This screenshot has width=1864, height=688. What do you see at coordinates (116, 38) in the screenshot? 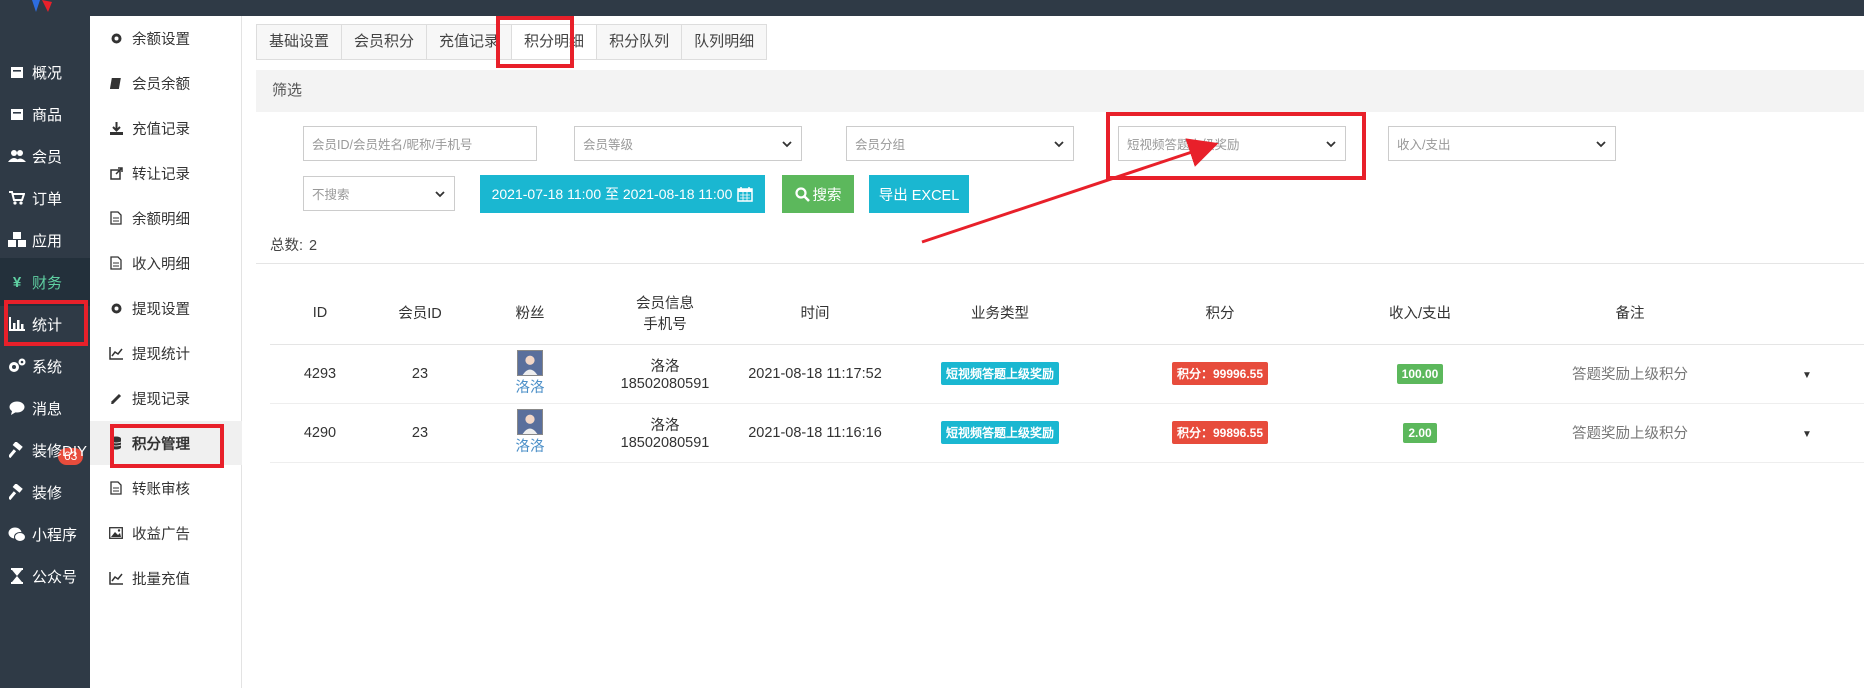
I see `gear-icon` at bounding box center [116, 38].